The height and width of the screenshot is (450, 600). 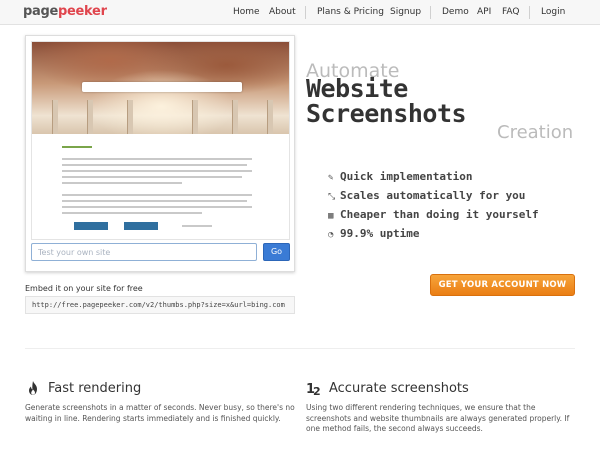 I want to click on flame-icon, so click(x=33, y=388).